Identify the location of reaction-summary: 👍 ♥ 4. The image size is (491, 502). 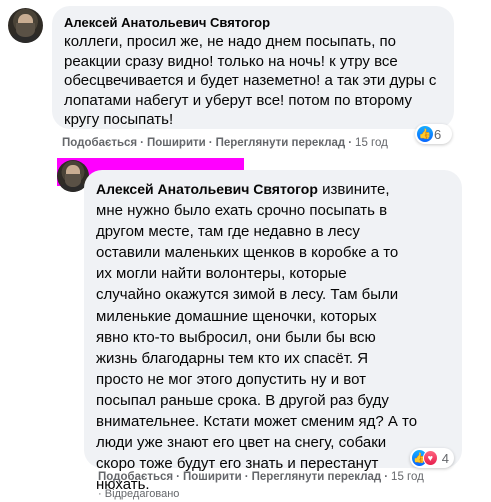
(432, 458).